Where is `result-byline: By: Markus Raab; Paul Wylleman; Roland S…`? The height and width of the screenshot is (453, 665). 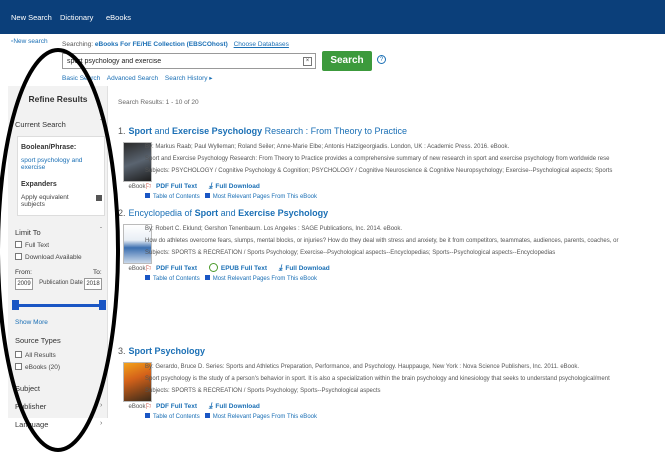
result-byline: By: Markus Raab; Paul Wylleman; Roland S… is located at coordinates (327, 147).